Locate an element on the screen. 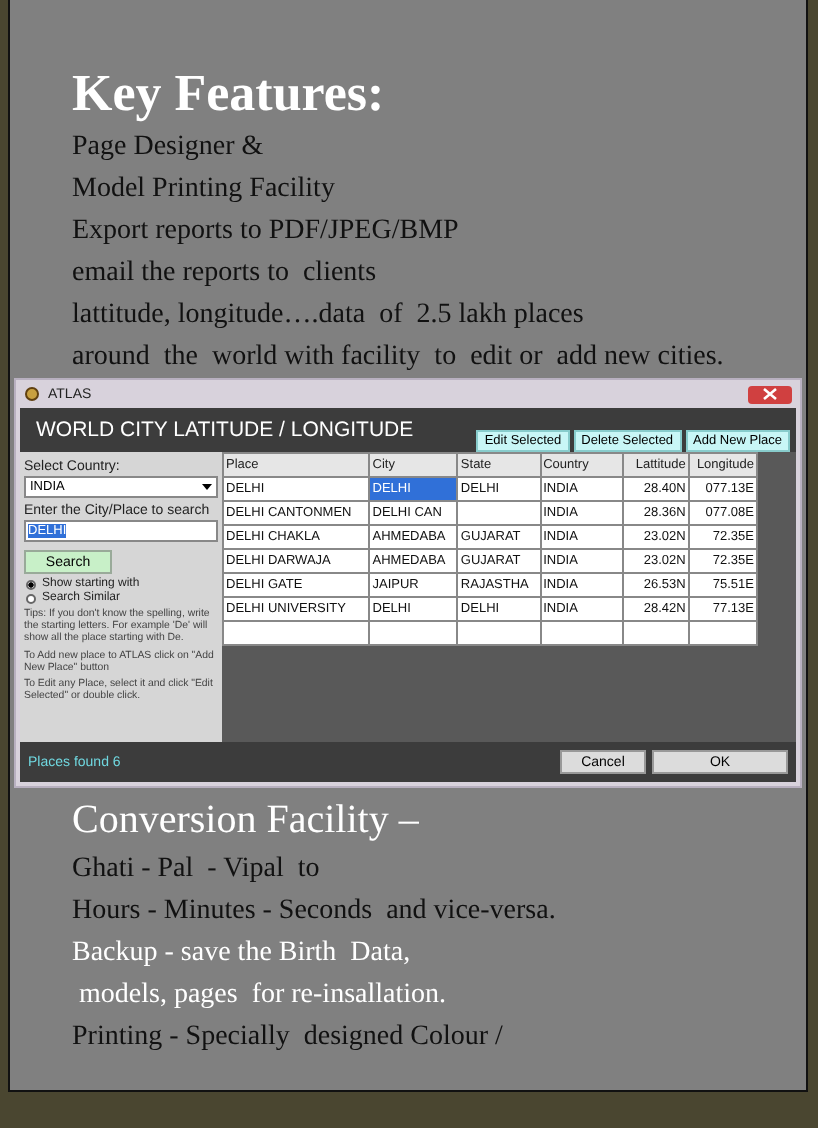  feature-line: Page Designer & is located at coordinates (169, 148).